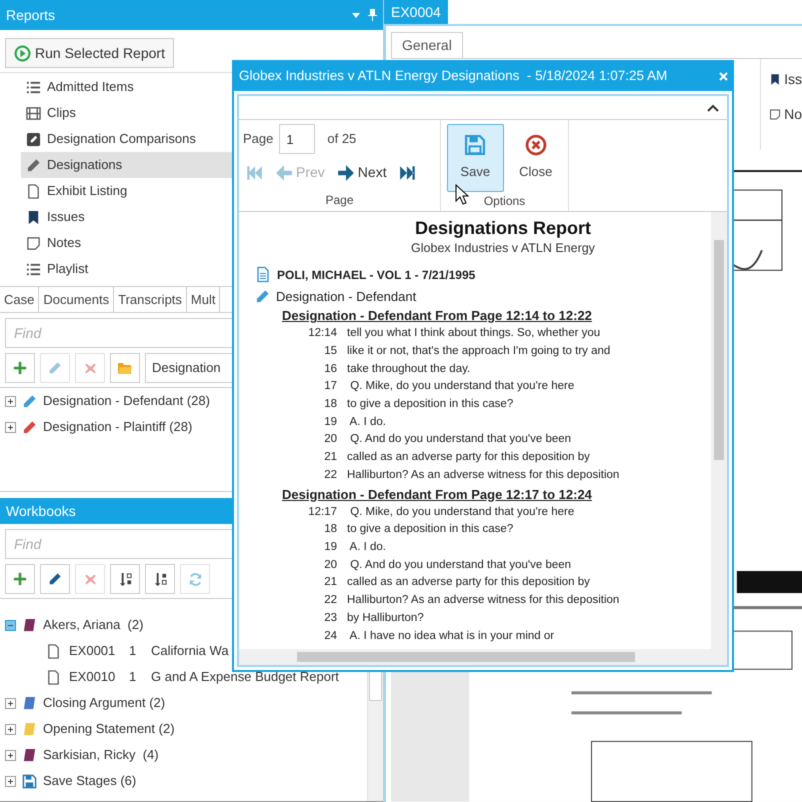 The image size is (802, 802). I want to click on save-button: Save, so click(475, 158).